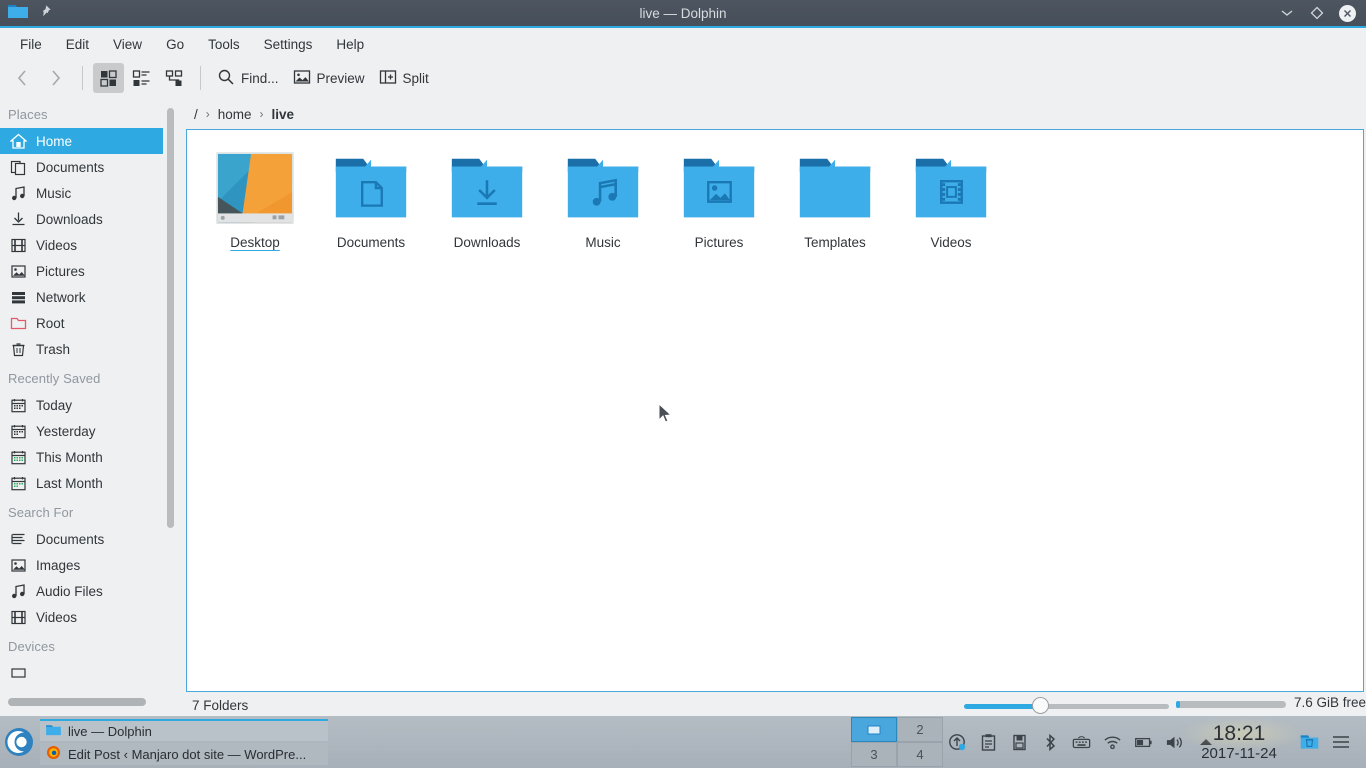  Describe the element at coordinates (415, 78) in the screenshot. I see `split-label: Split` at that location.